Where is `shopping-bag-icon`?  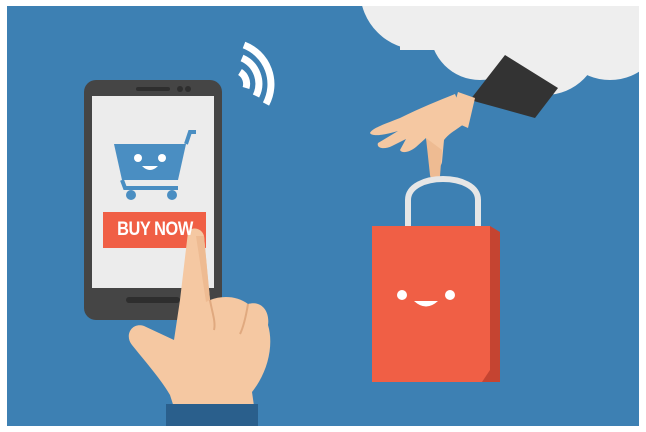
shopping-bag-icon is located at coordinates (436, 279).